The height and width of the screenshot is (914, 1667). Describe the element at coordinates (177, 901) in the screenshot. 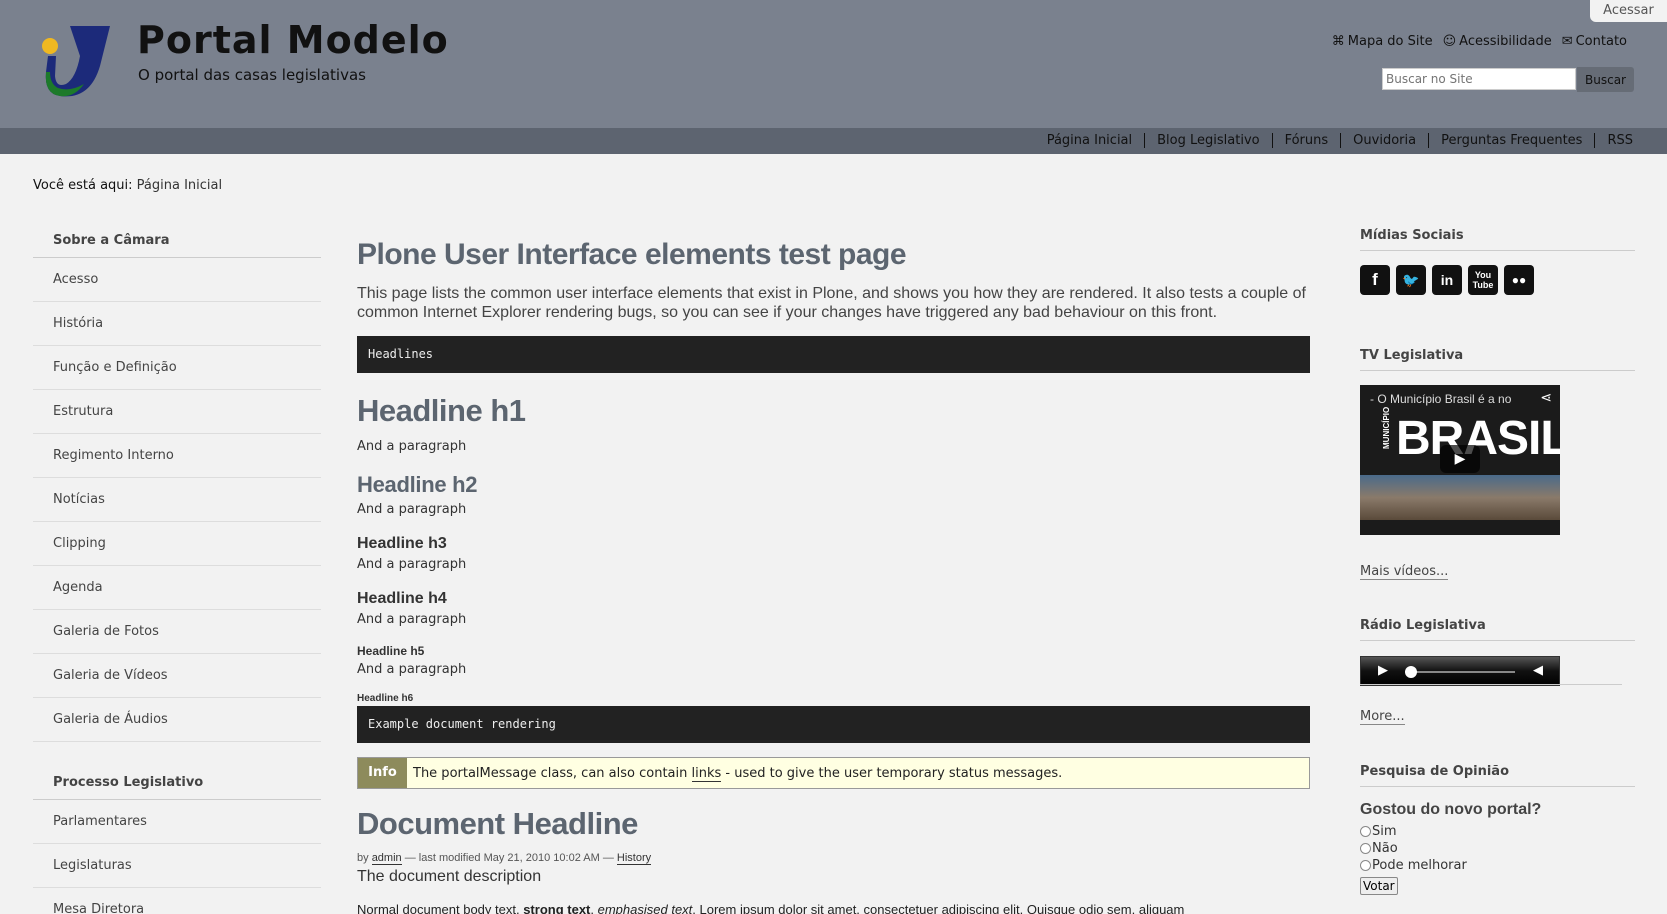

I see `nav-list-item: Mesa Diretora` at that location.